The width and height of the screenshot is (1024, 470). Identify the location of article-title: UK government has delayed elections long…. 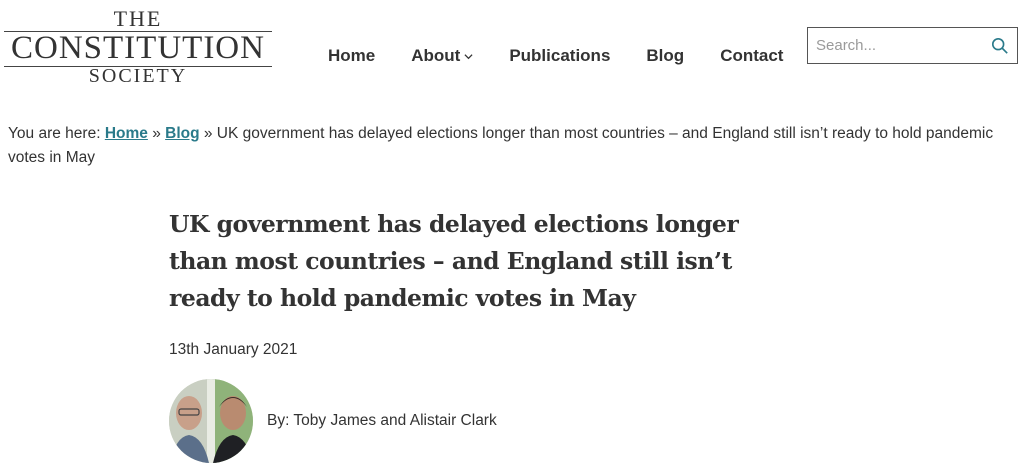
(454, 261).